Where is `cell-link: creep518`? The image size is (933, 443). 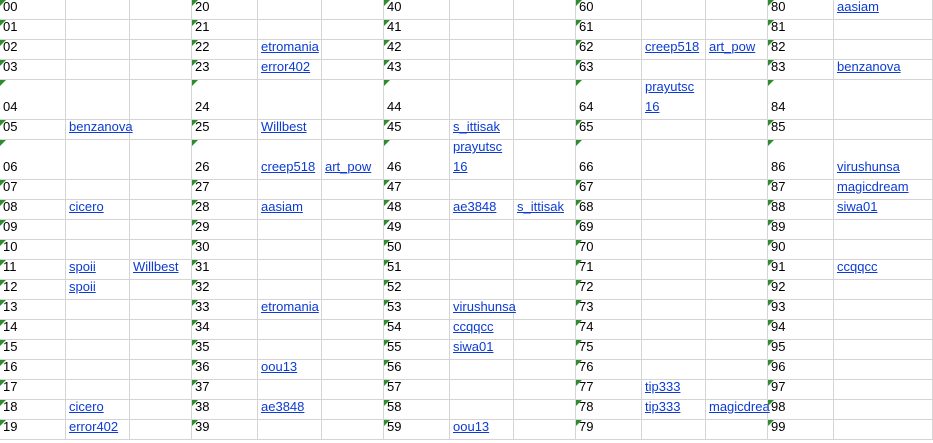
cell-link: creep518 is located at coordinates (675, 47).